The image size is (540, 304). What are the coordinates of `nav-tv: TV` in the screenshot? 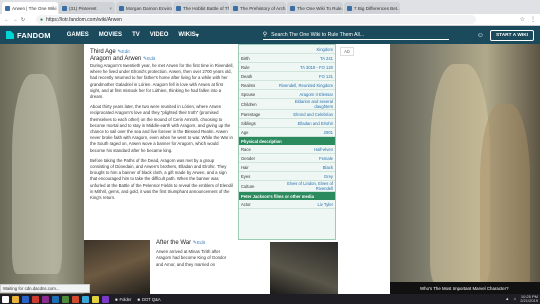 It's located at (136, 35).